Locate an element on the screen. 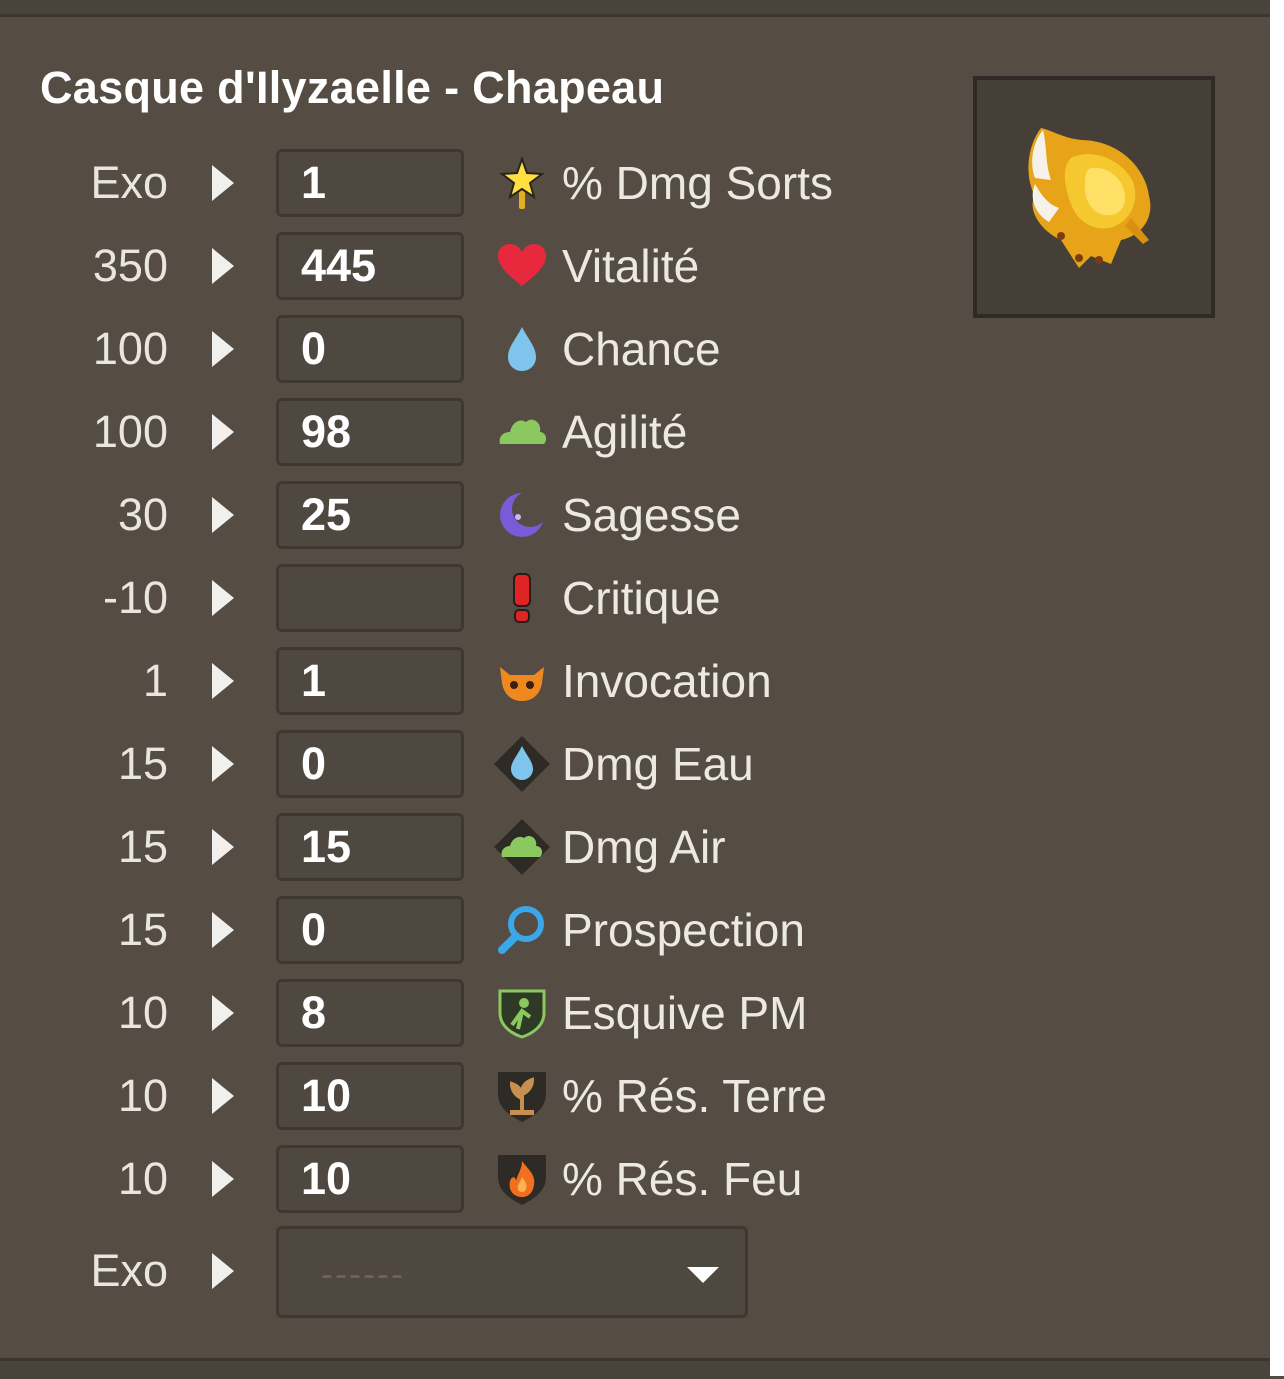  stat-row-prospection: 15 0 Prospection is located at coordinates (450, 930).